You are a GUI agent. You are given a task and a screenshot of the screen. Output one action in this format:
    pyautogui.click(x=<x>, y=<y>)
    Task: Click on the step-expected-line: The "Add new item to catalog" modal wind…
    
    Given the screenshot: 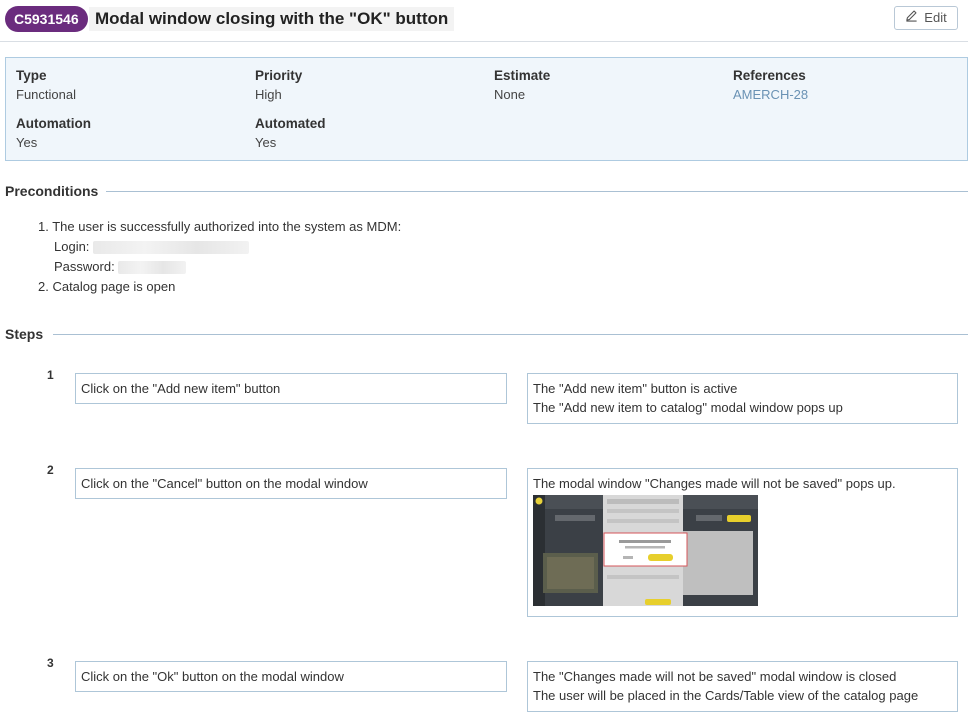 What is the action you would take?
    pyautogui.click(x=688, y=407)
    